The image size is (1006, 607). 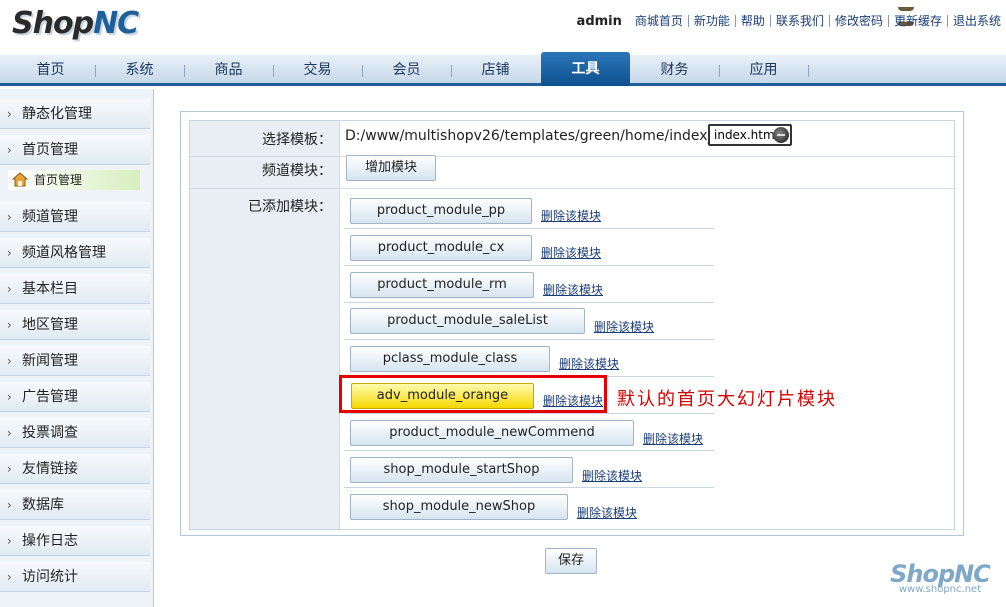 What do you see at coordinates (58, 180) in the screenshot?
I see `sidebar-subitem-label: 首页管理` at bounding box center [58, 180].